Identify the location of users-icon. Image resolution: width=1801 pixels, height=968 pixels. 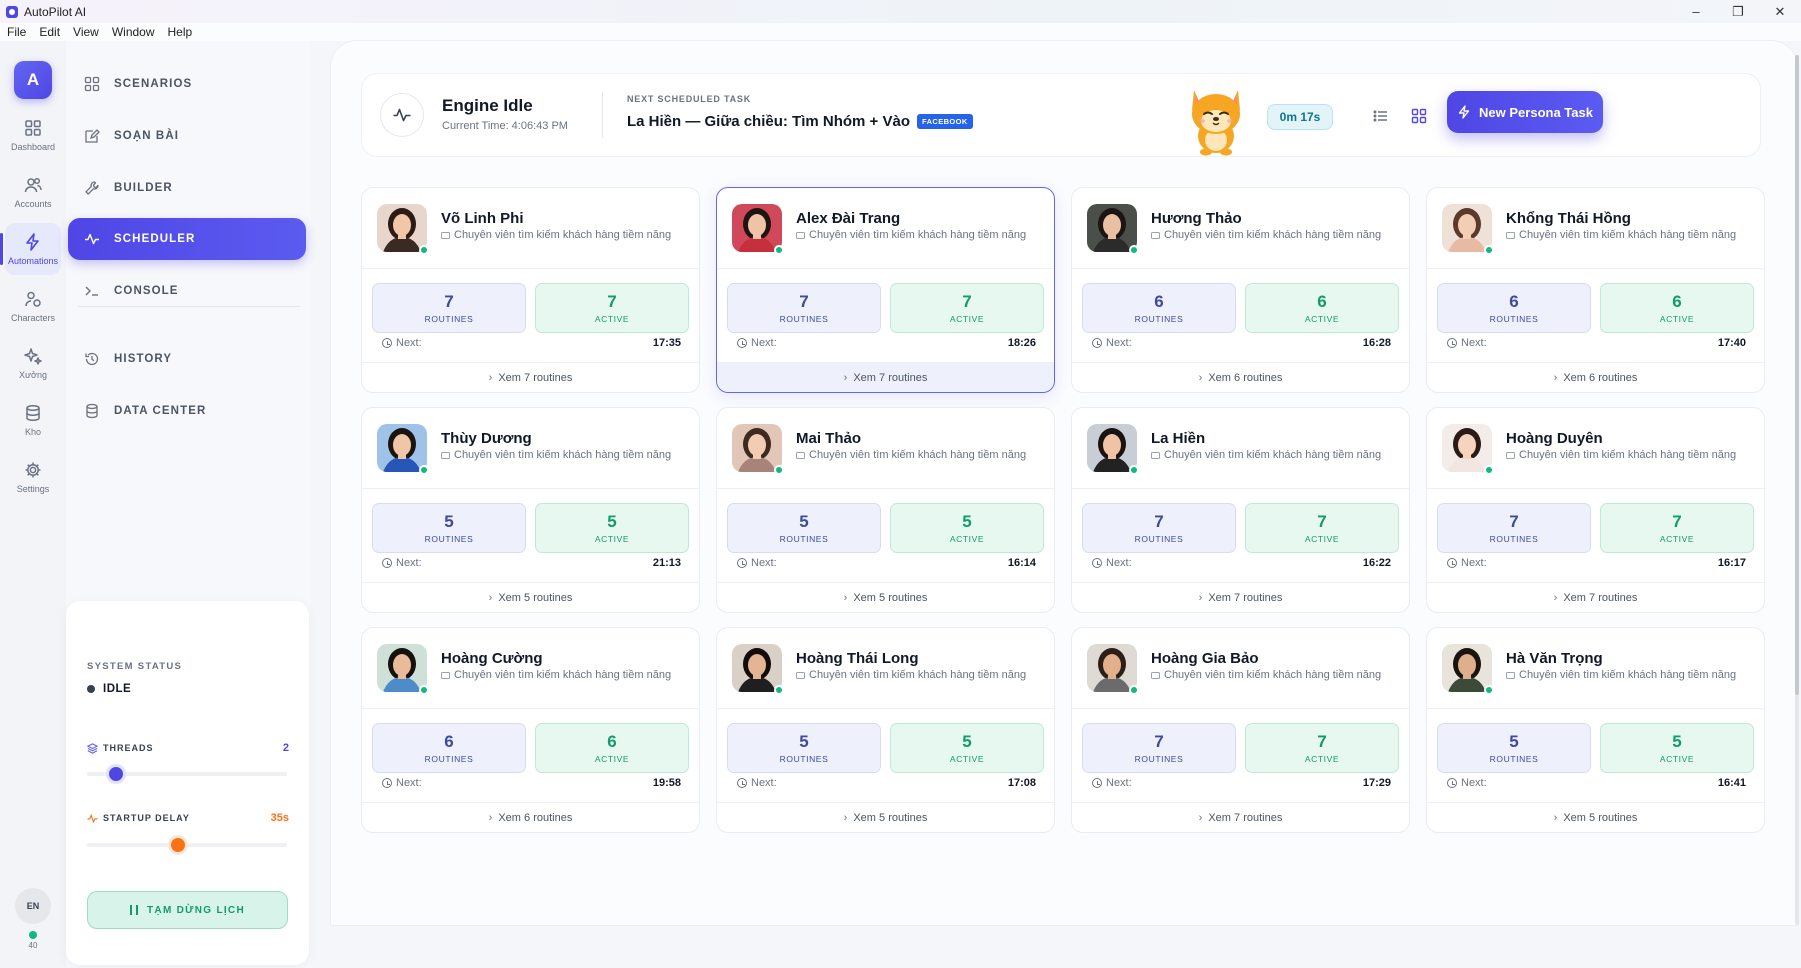
(33, 185).